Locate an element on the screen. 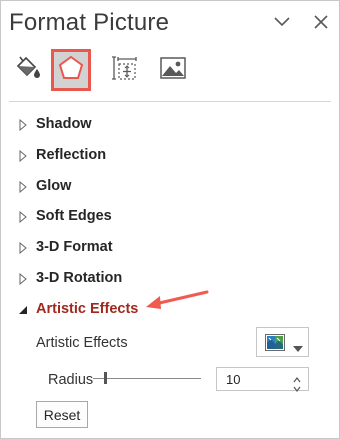  tab-size-properties is located at coordinates (124, 70).